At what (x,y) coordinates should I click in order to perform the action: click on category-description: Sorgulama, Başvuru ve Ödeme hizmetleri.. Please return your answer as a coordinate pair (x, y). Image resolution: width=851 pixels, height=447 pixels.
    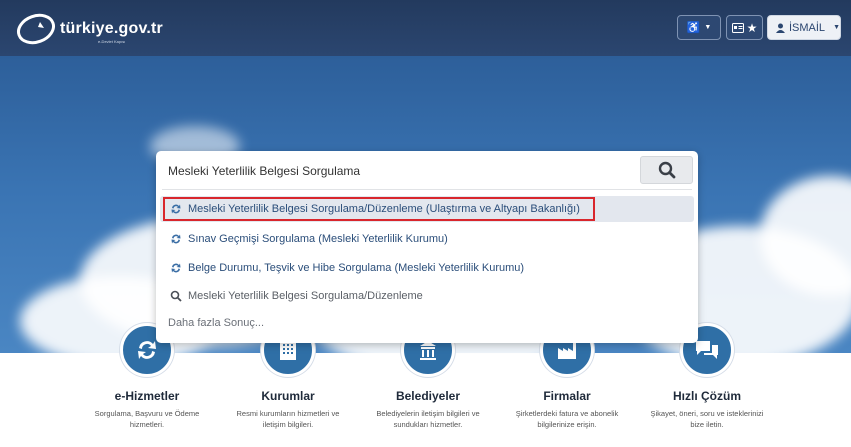
    Looking at the image, I should click on (147, 419).